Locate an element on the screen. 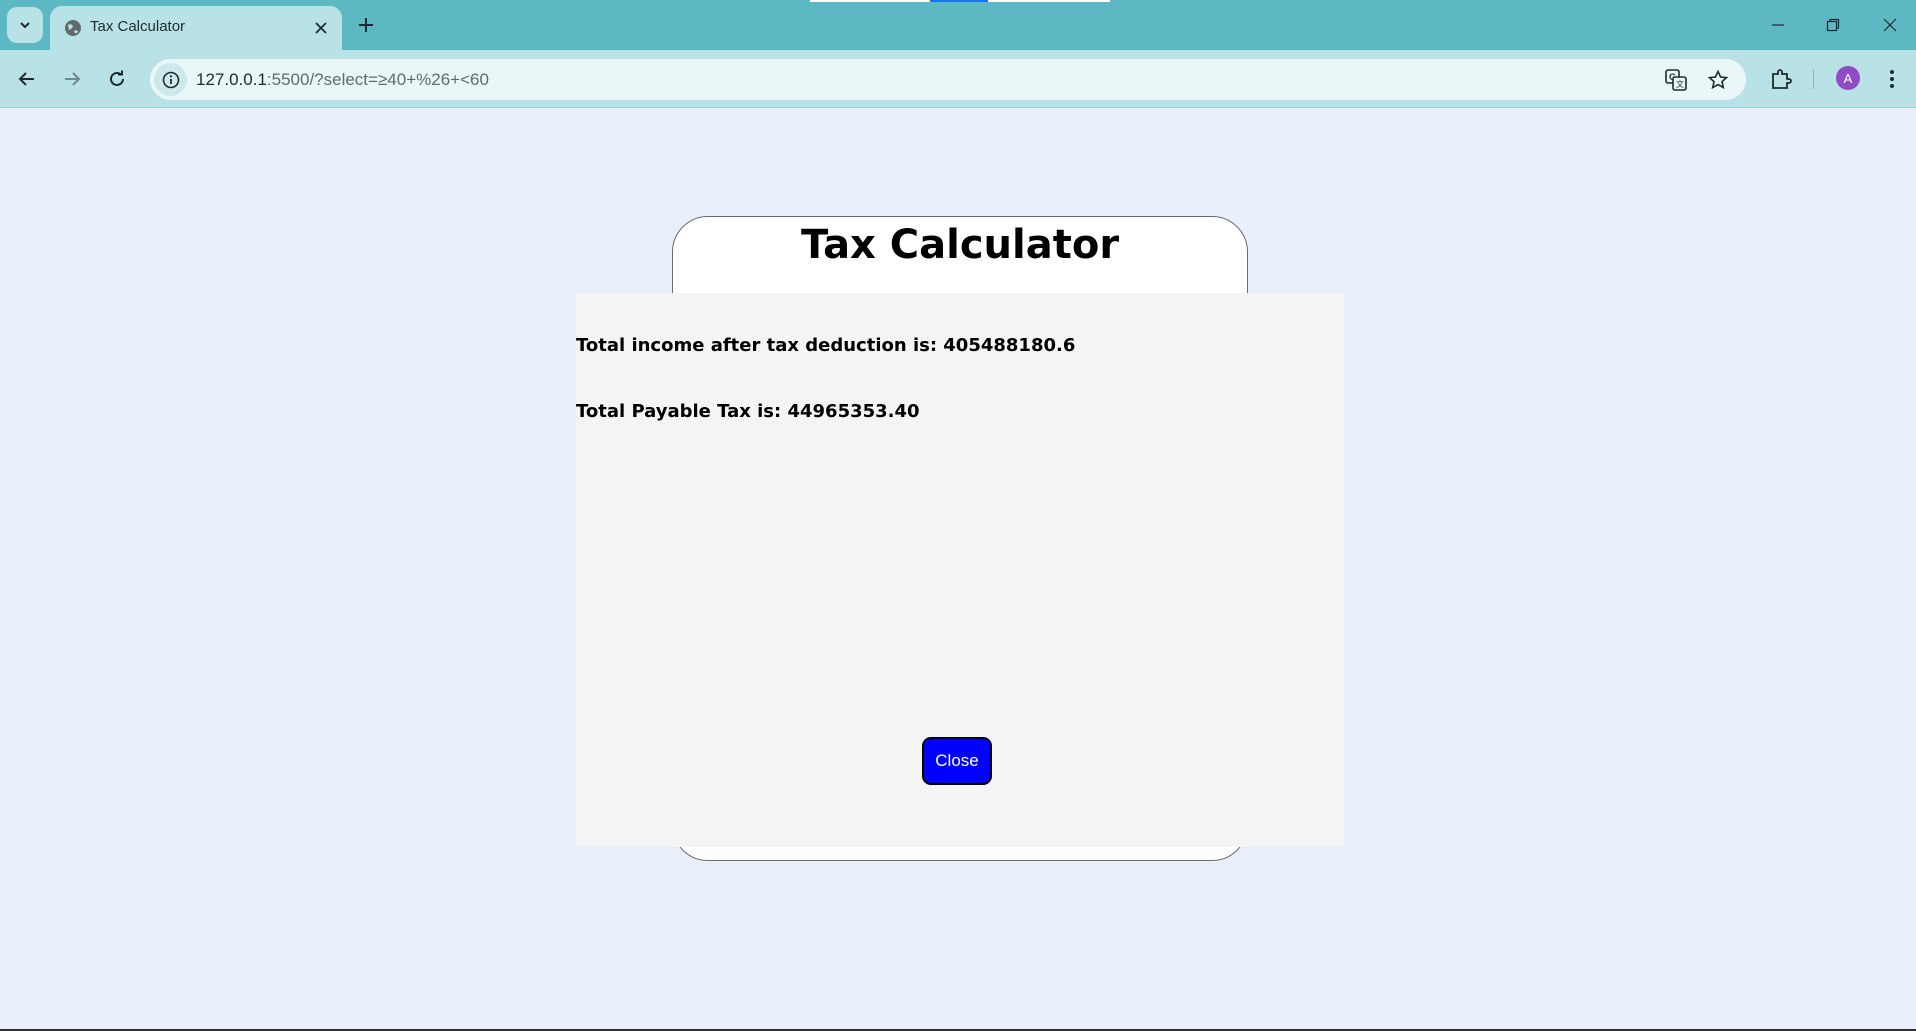 The image size is (1916, 1031). tab-close-button is located at coordinates (321, 28).